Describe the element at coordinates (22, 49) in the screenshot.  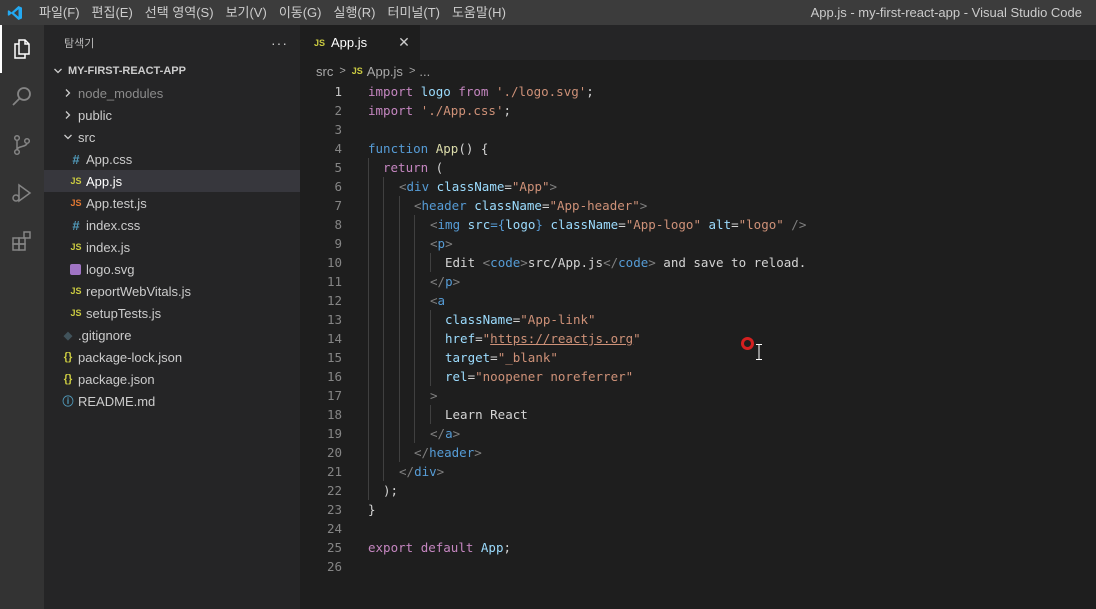
I see `explorer-icon` at that location.